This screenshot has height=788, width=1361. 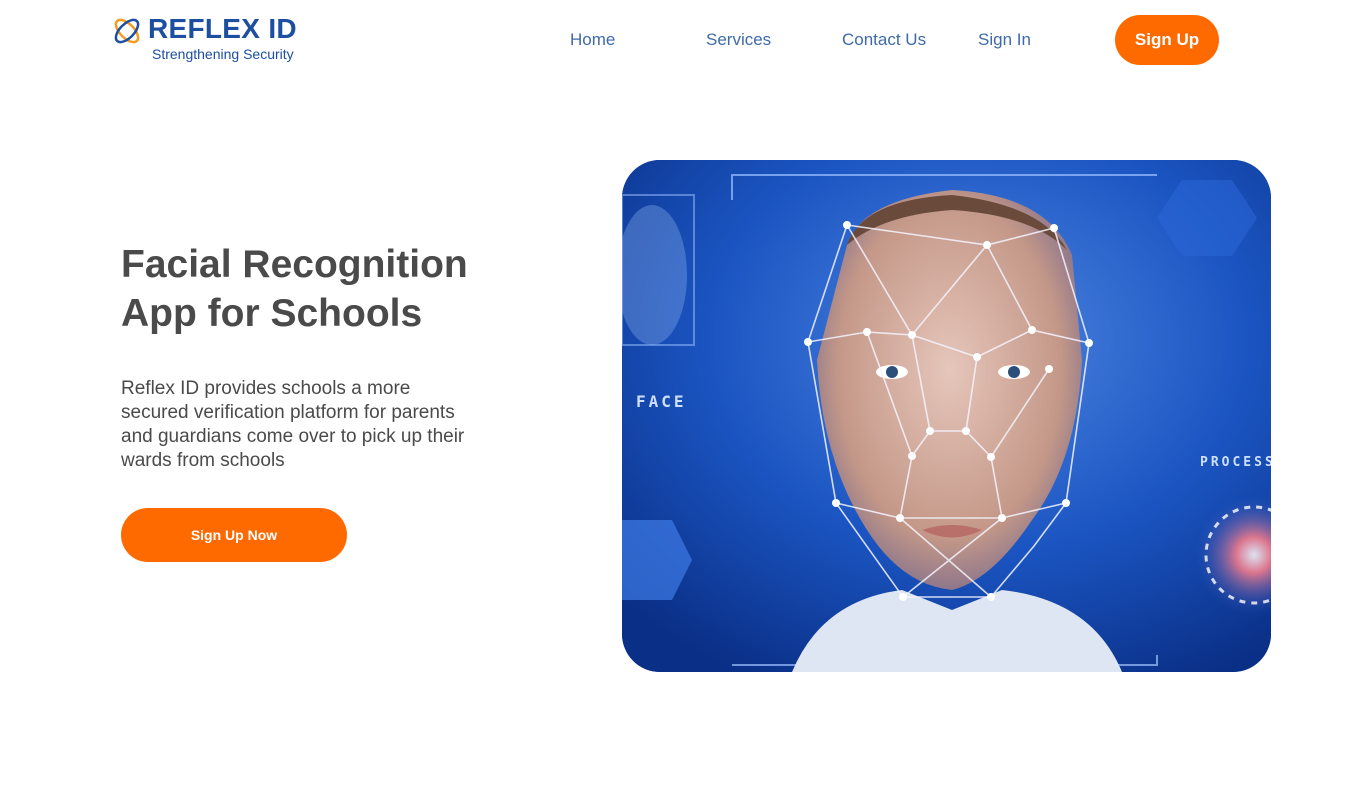 I want to click on logo-knot-icon, so click(x=127, y=31).